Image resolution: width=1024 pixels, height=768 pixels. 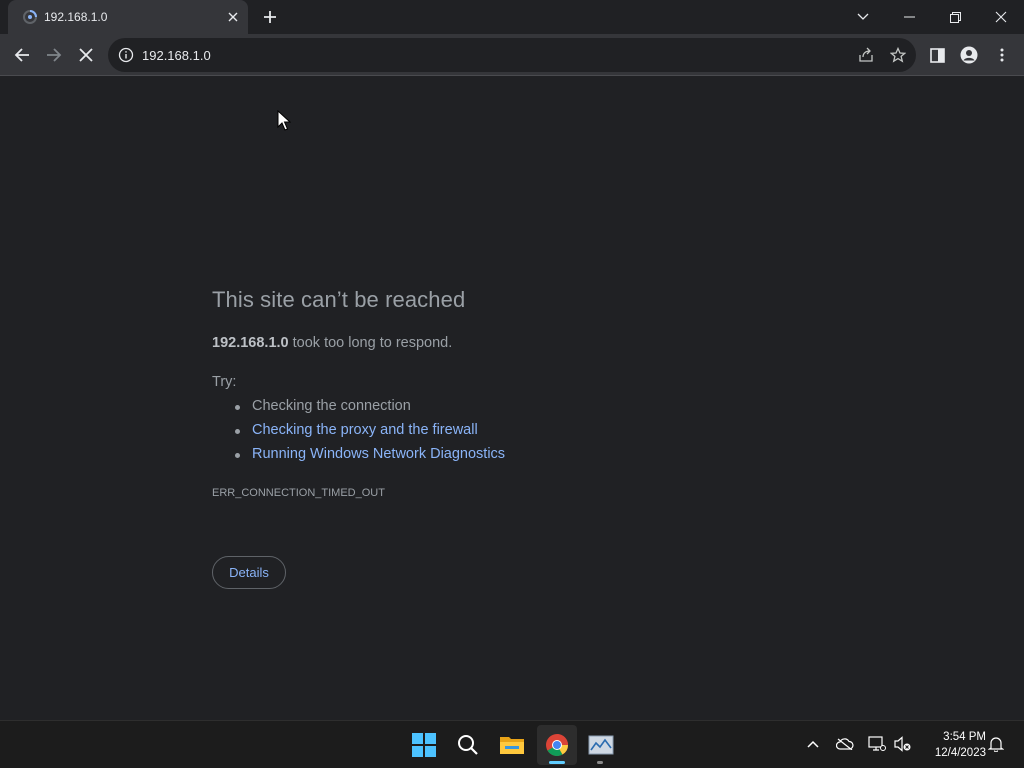 I want to click on address-bar-url: 192.168.1.0, so click(x=176, y=55).